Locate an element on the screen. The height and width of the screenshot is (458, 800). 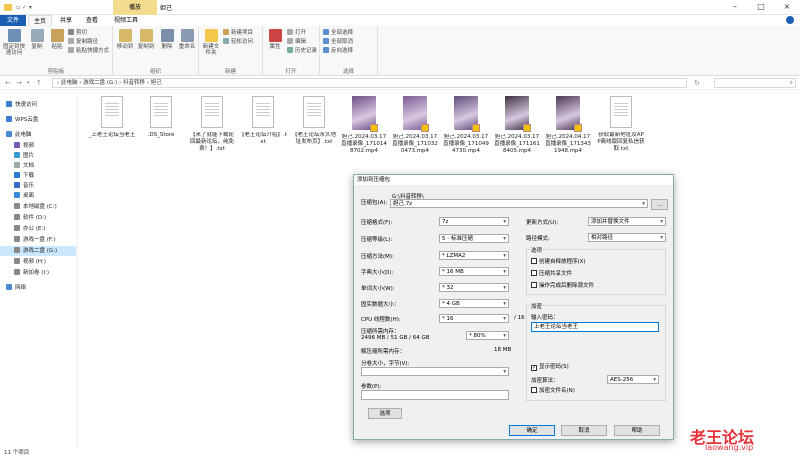
show-password-checkbox: ✓ 显示密码(S) is located at coordinates (550, 367).